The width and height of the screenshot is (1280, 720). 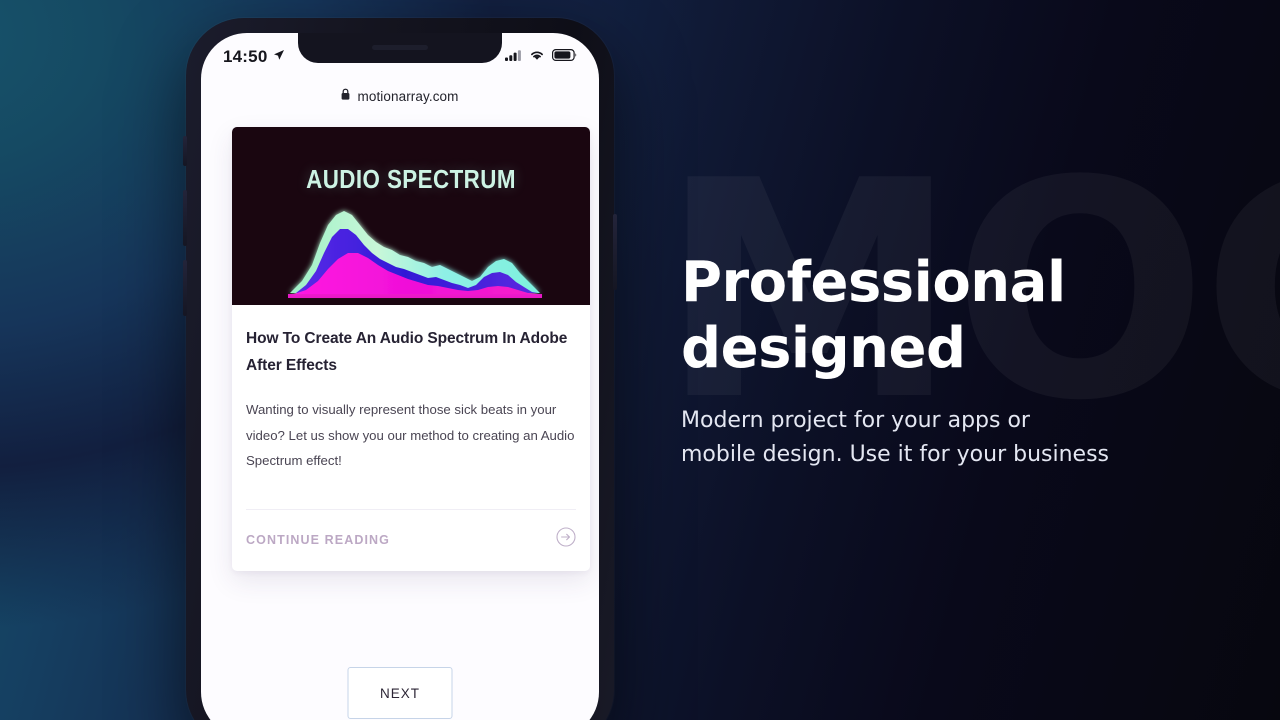 I want to click on status-bar-clock: 14:50, so click(x=245, y=56).